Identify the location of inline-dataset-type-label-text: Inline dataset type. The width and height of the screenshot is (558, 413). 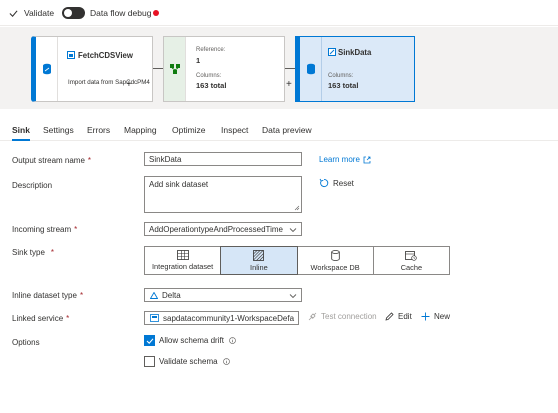
(44, 295).